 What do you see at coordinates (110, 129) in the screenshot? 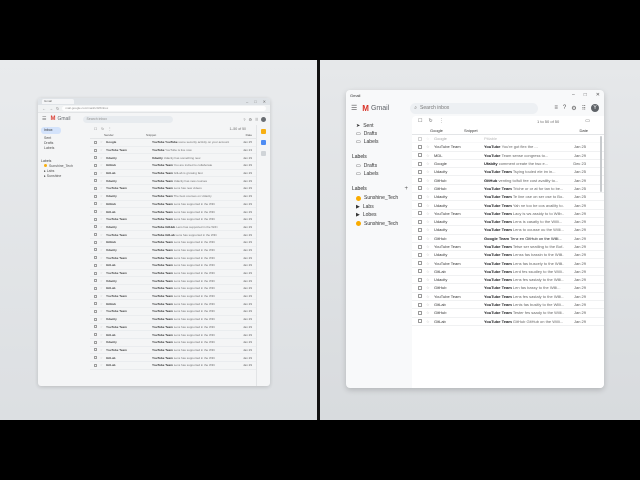
I see `more-icon: ⋮` at bounding box center [110, 129].